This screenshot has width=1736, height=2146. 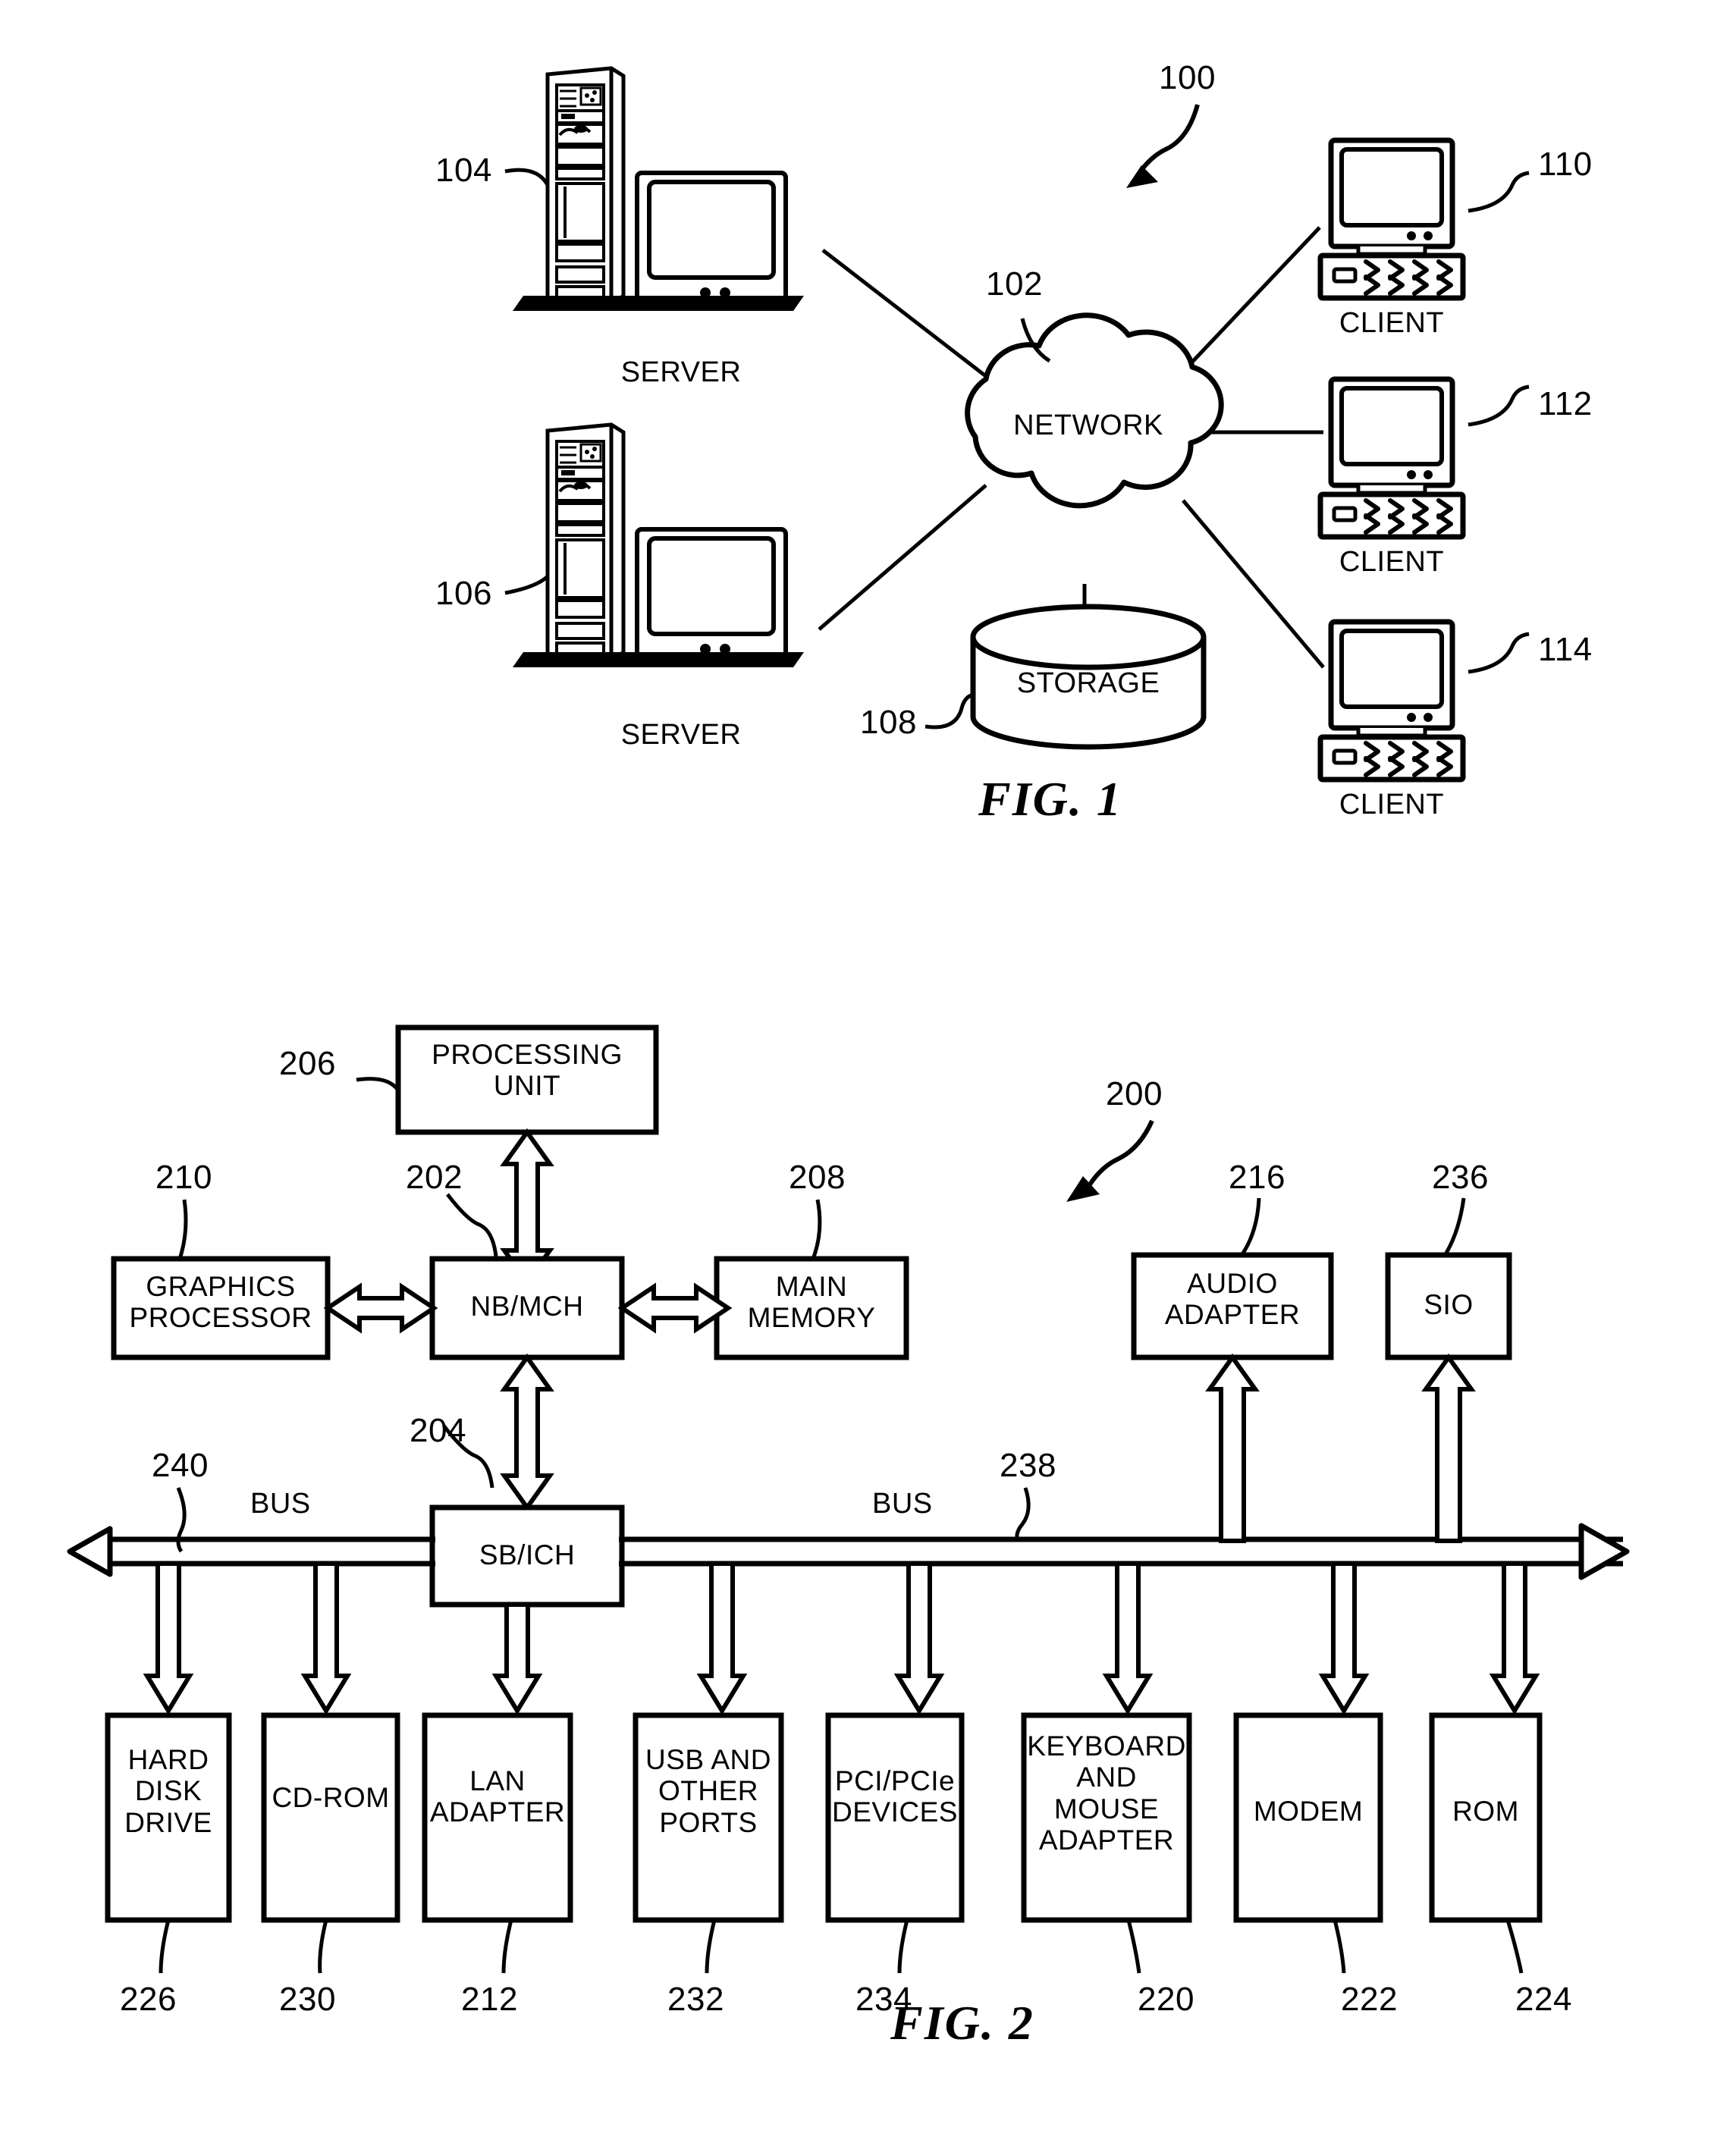 What do you see at coordinates (148, 1999) in the screenshot?
I see `ref-226: 226` at bounding box center [148, 1999].